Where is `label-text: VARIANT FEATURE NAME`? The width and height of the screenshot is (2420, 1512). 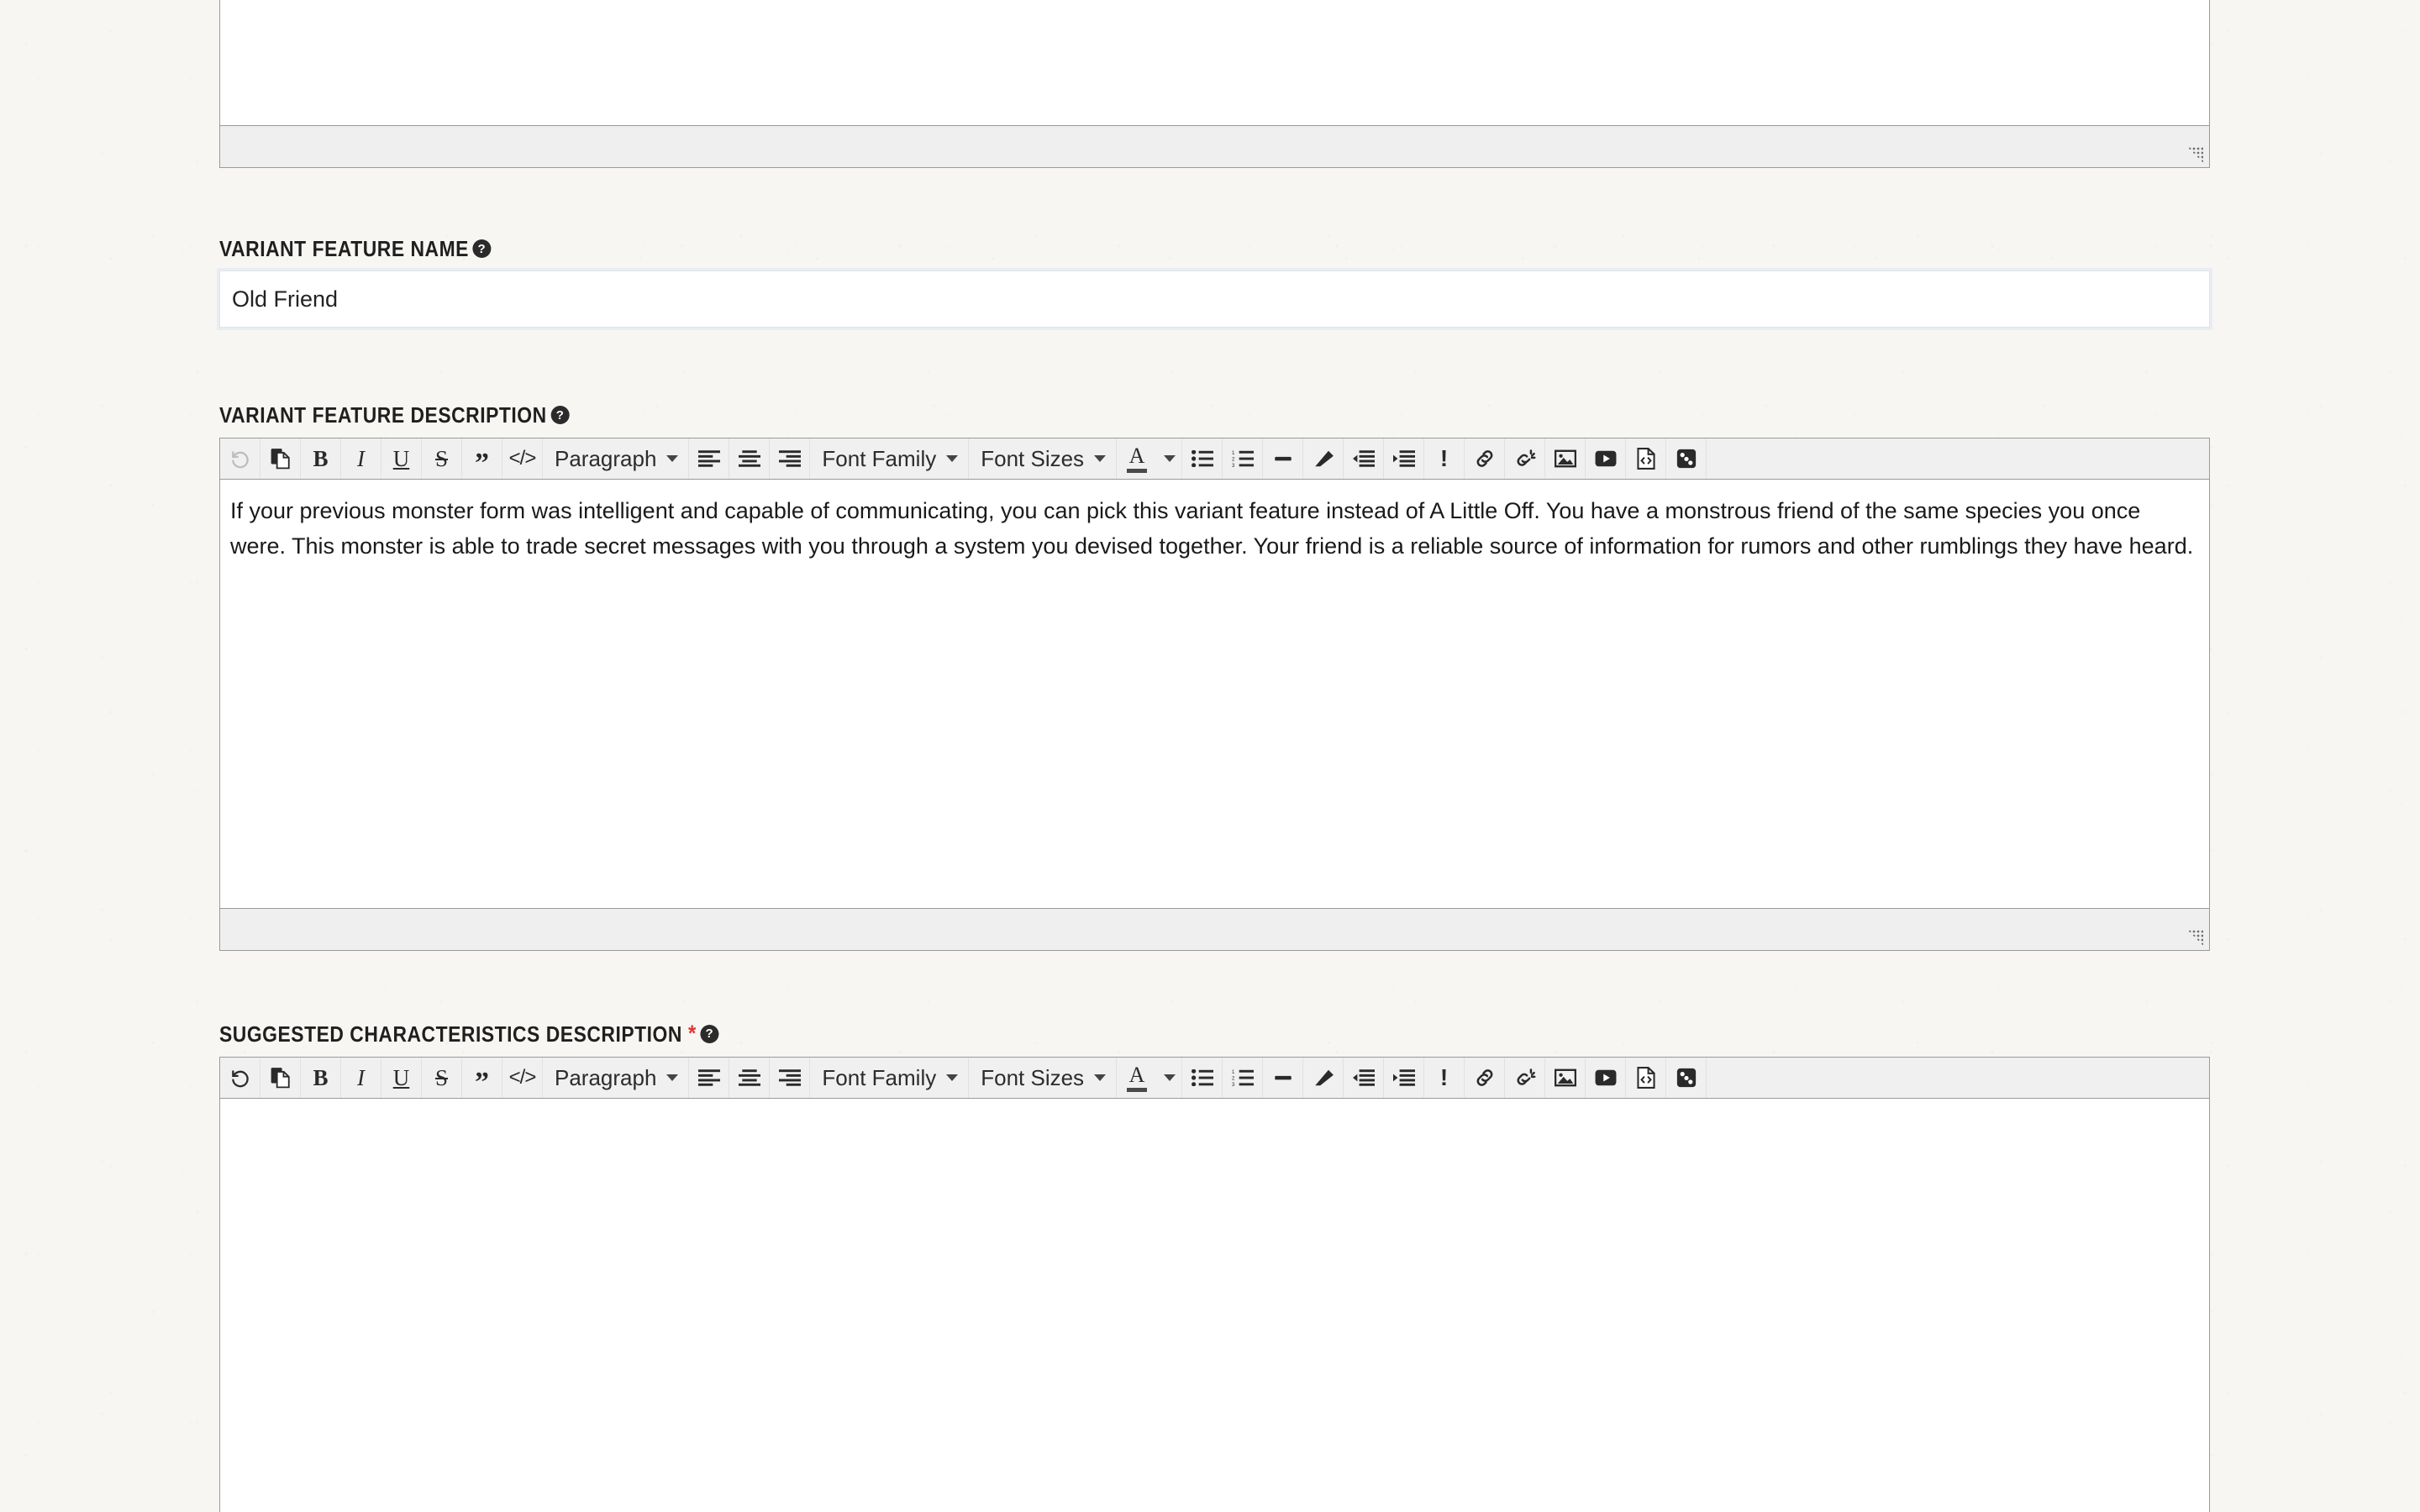 label-text: VARIANT FEATURE NAME is located at coordinates (344, 248).